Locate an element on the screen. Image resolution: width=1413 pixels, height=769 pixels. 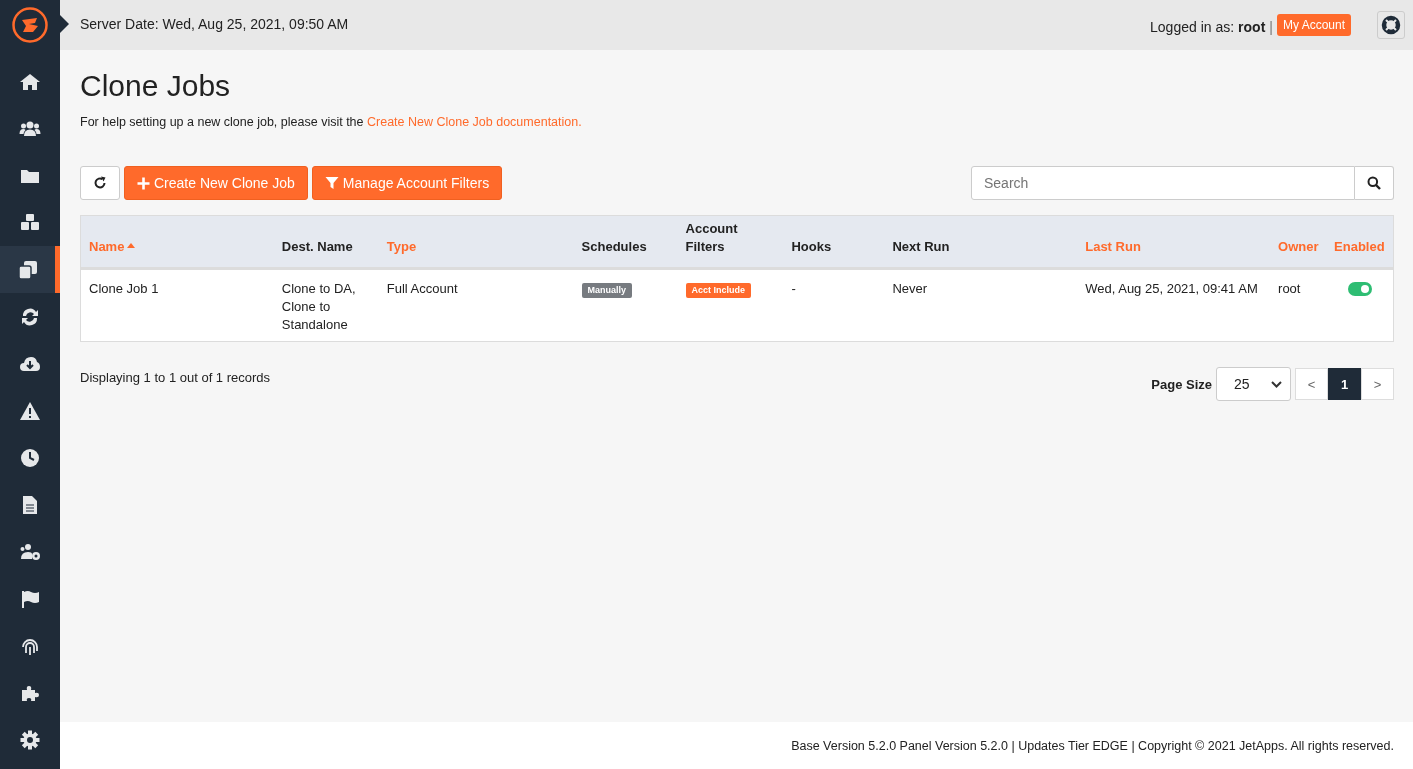
column-header: Hooks is located at coordinates (811, 247).